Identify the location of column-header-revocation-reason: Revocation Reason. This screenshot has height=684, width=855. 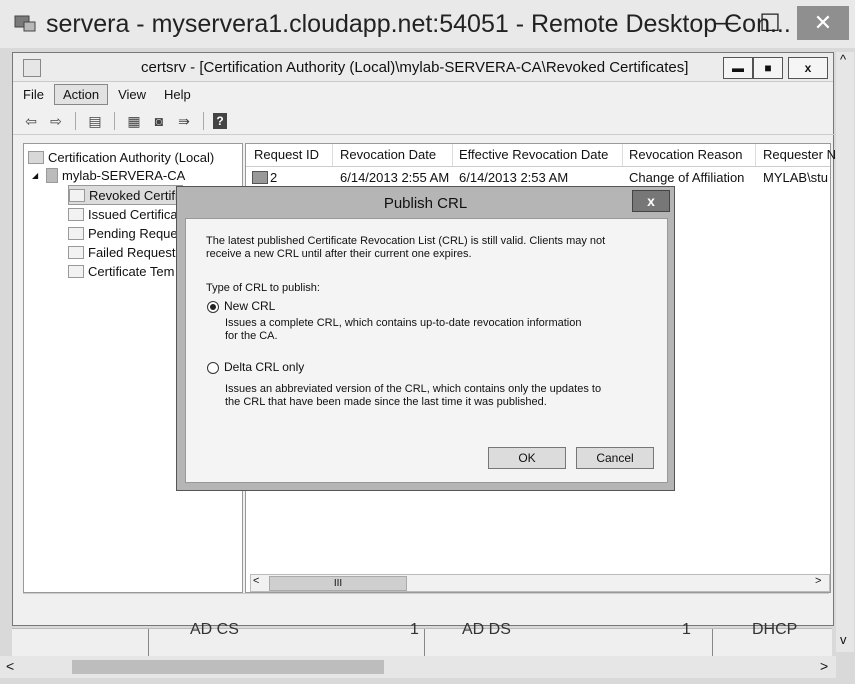
(685, 154).